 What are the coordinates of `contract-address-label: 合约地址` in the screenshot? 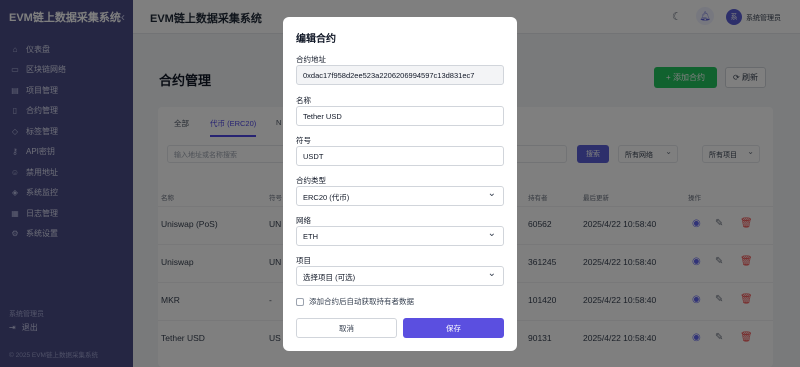 It's located at (311, 59).